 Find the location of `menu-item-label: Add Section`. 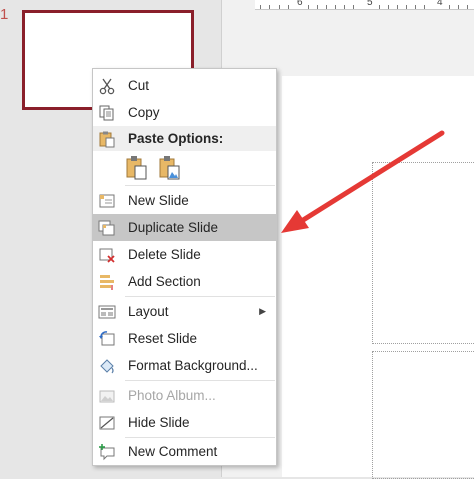

menu-item-label: Add Section is located at coordinates (164, 281).